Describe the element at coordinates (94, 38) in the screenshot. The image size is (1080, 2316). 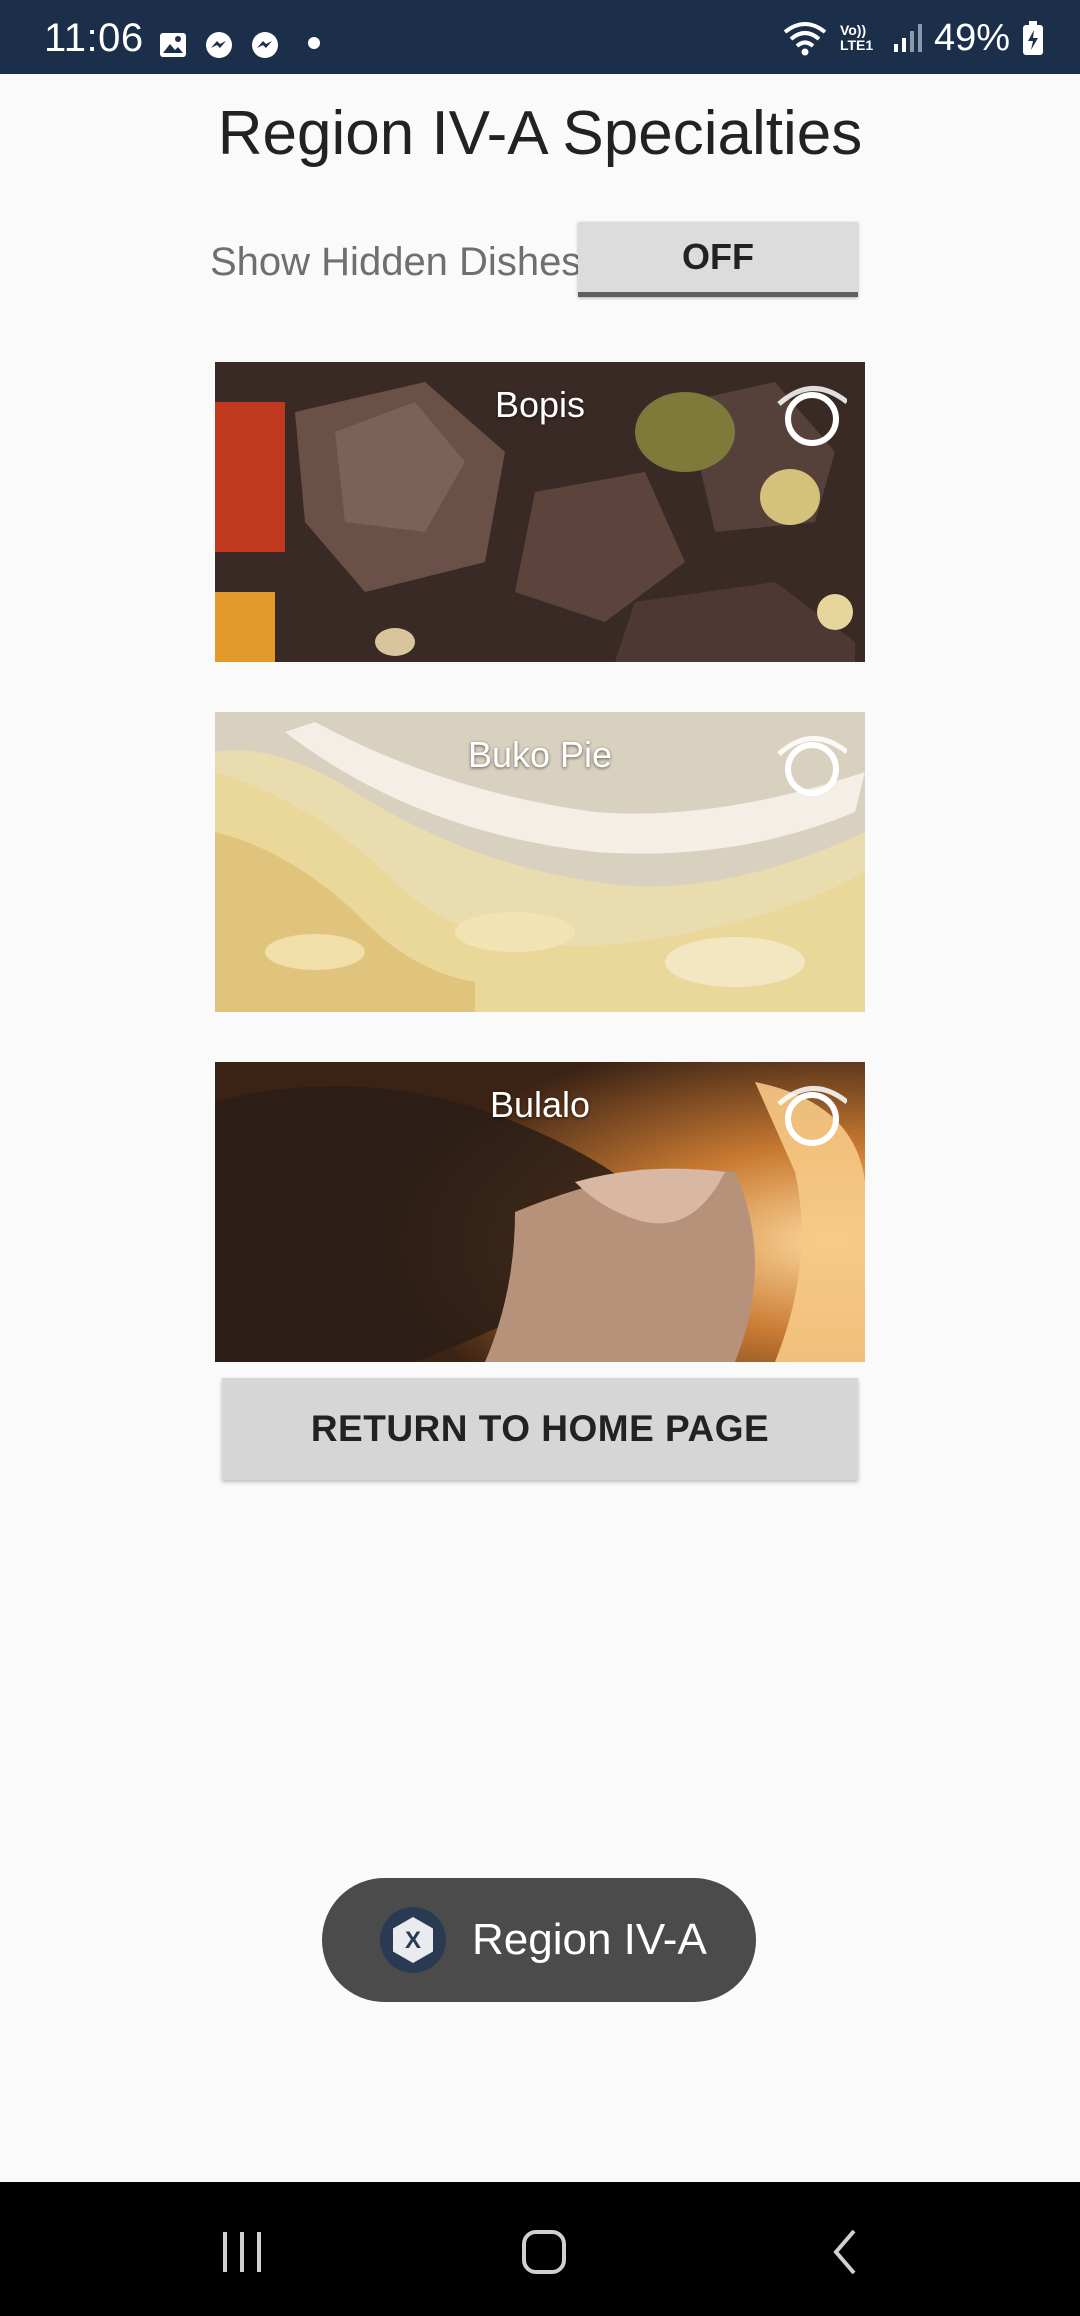
I see `status-time: 11:06` at that location.